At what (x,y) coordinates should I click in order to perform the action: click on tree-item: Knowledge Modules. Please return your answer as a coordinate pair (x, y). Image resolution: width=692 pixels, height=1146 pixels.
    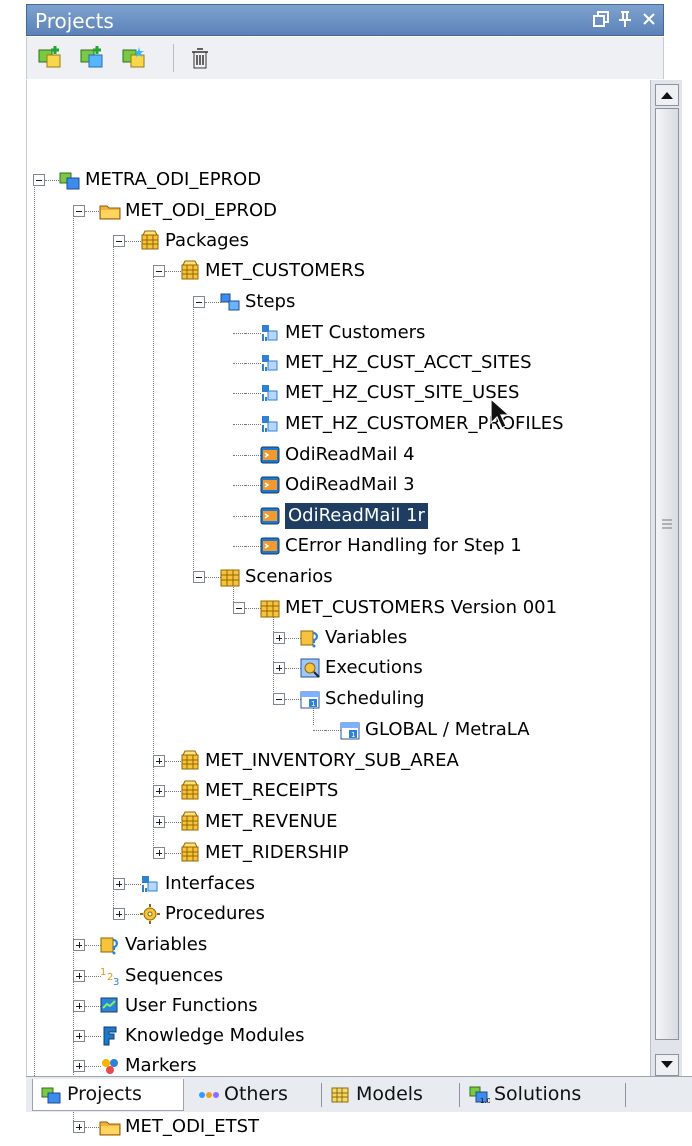
    Looking at the image, I should click on (355, 1036).